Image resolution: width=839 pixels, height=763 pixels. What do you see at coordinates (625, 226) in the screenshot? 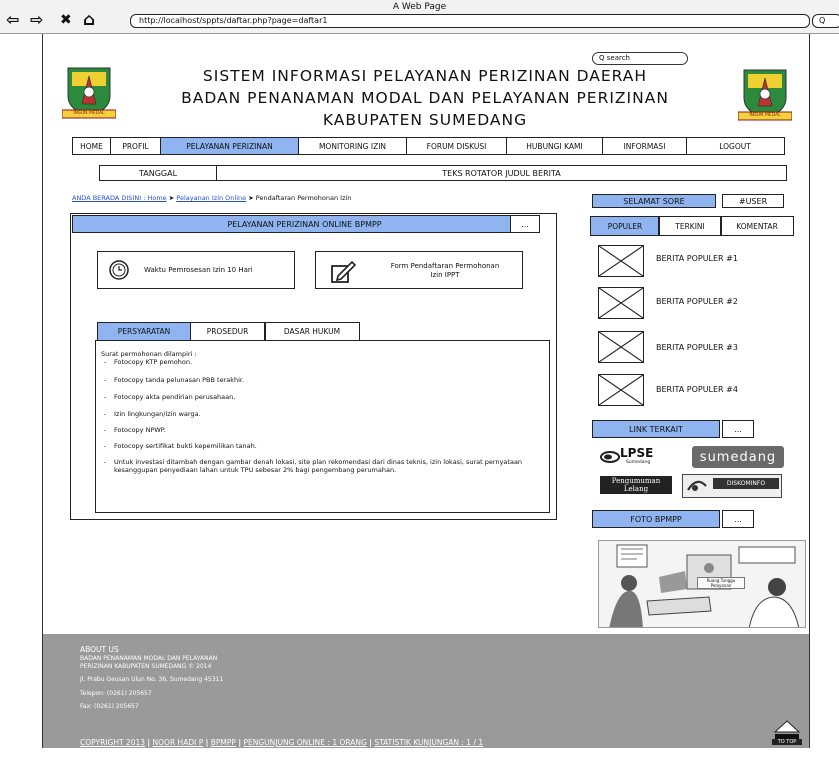
I see `tab-populer: POPULER` at bounding box center [625, 226].